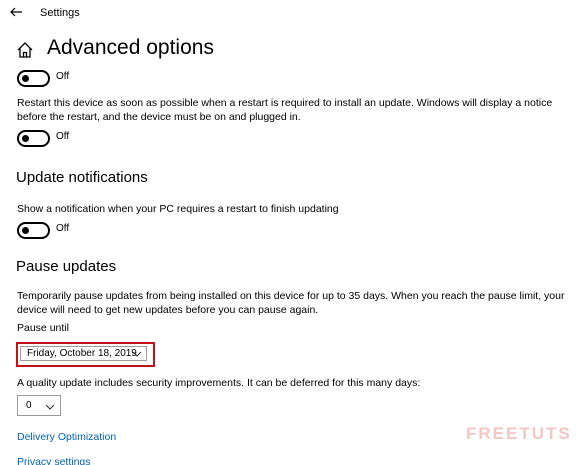 The image size is (587, 465). Describe the element at coordinates (33, 78) in the screenshot. I see `first-setting-toggle` at that location.